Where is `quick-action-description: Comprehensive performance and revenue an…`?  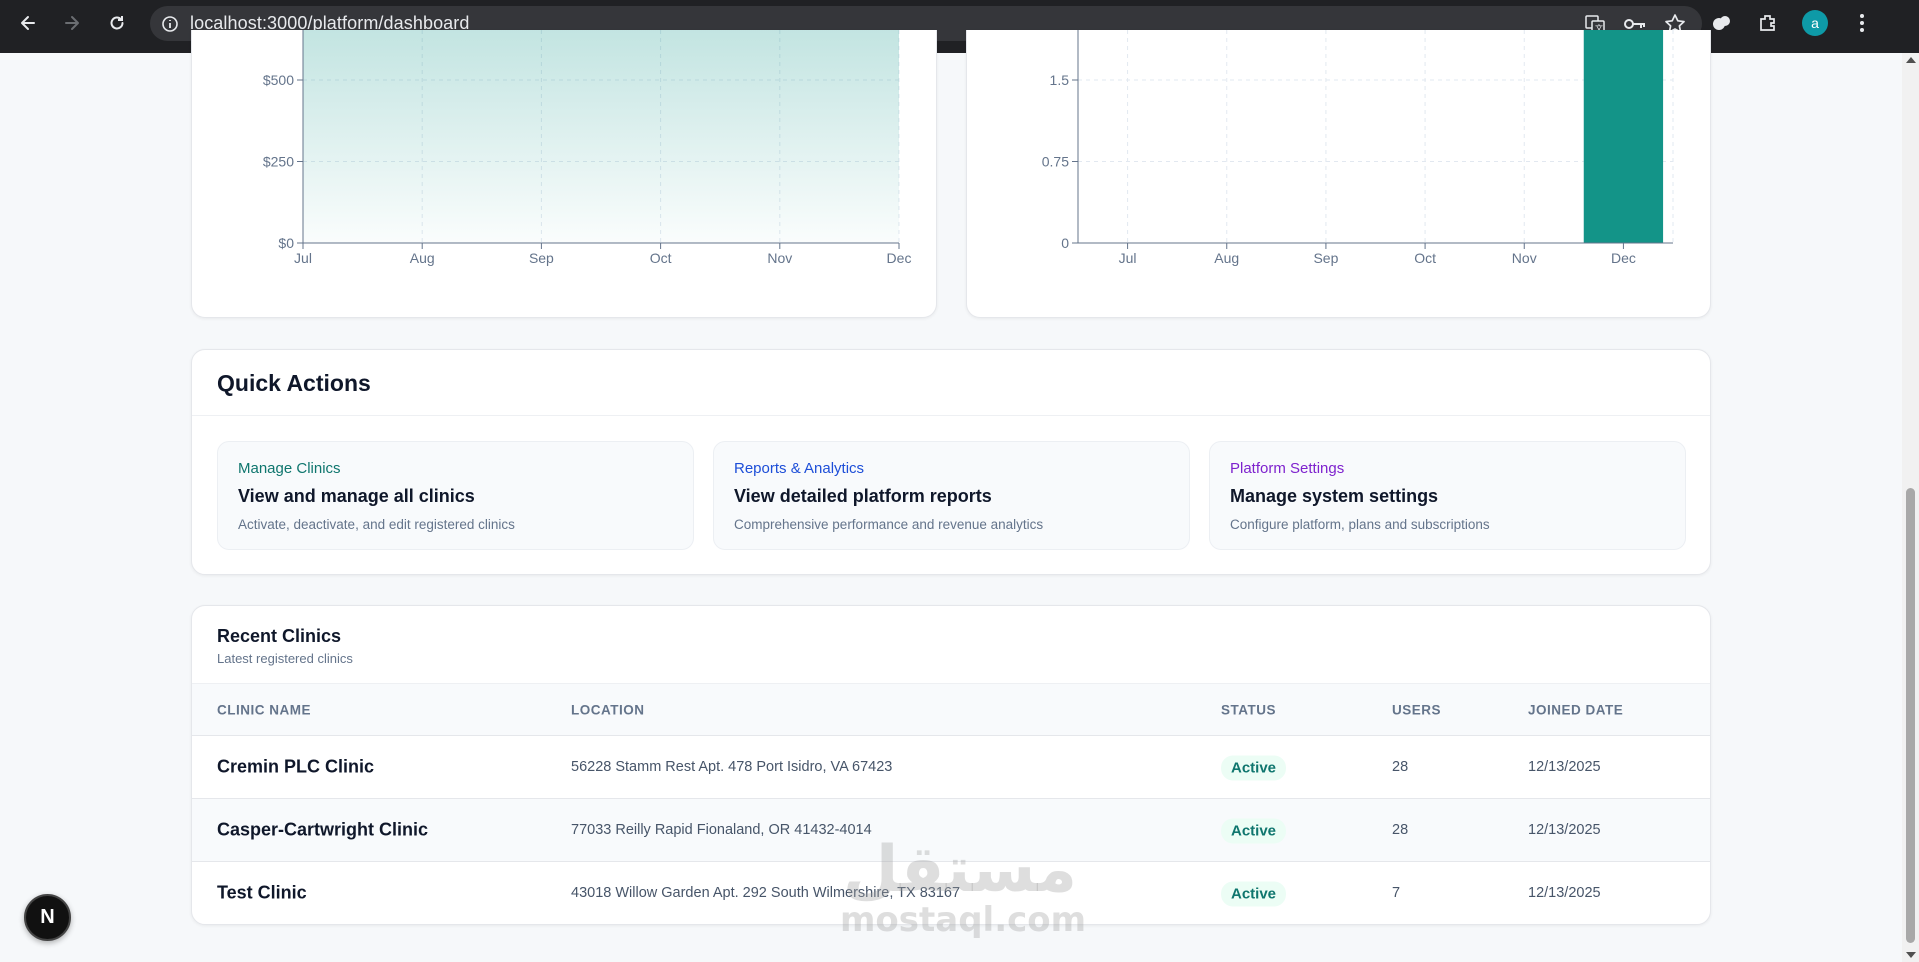 quick-action-description: Comprehensive performance and revenue an… is located at coordinates (889, 524).